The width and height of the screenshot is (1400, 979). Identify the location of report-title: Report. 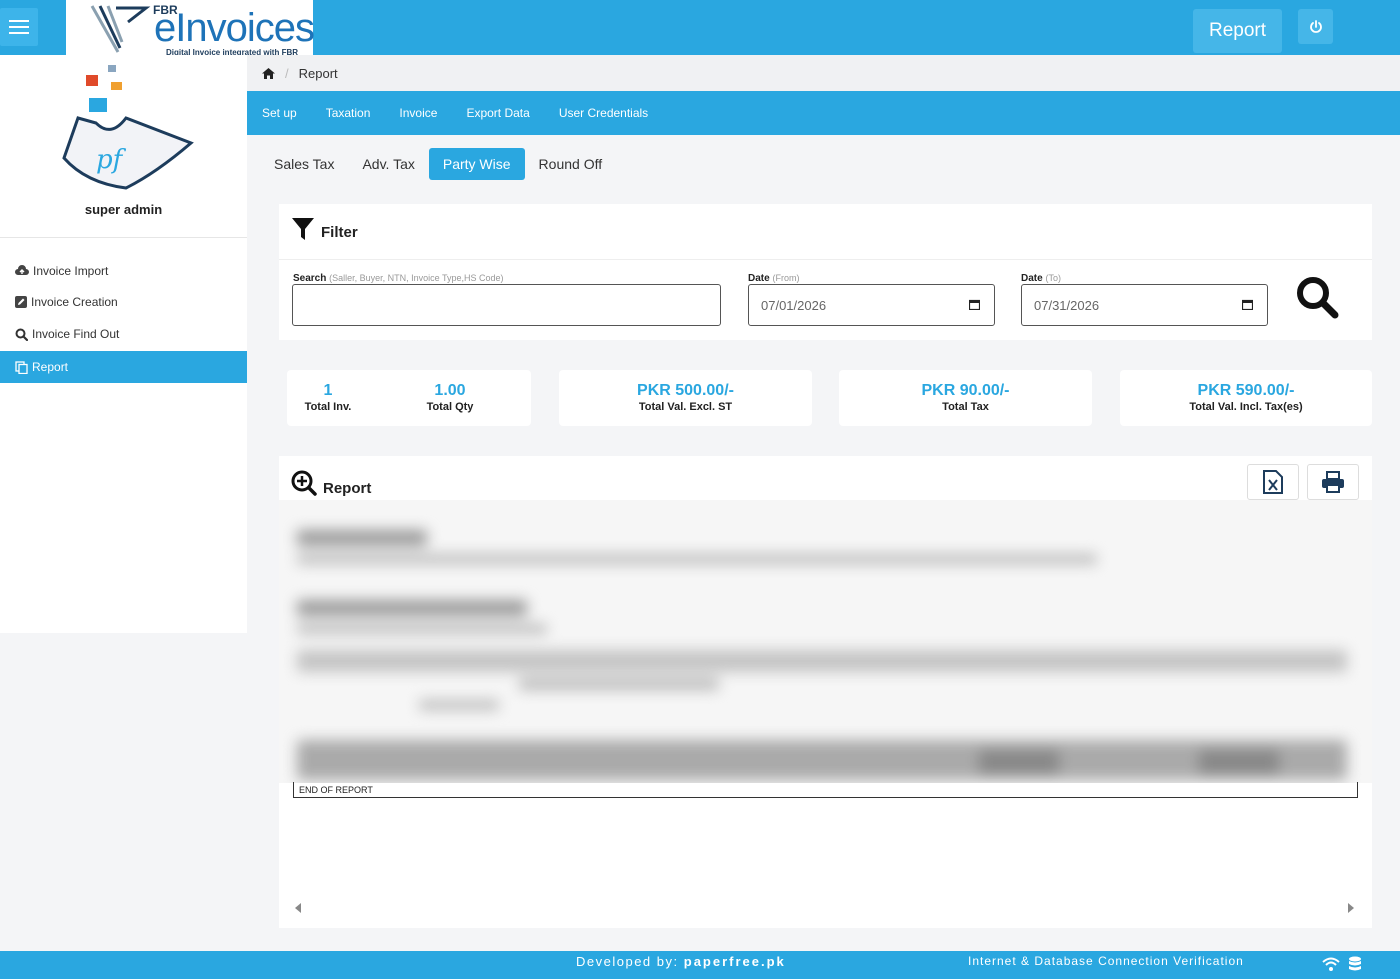
(347, 488).